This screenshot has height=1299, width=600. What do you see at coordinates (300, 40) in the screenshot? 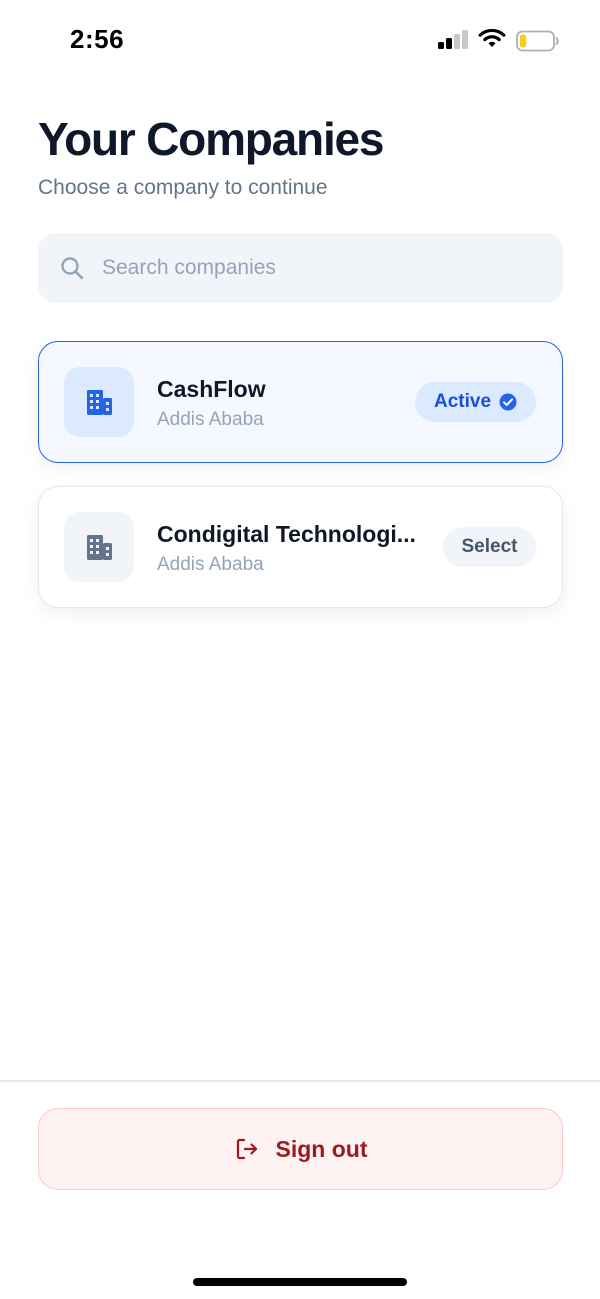
I see `status-bar: 2:56` at bounding box center [300, 40].